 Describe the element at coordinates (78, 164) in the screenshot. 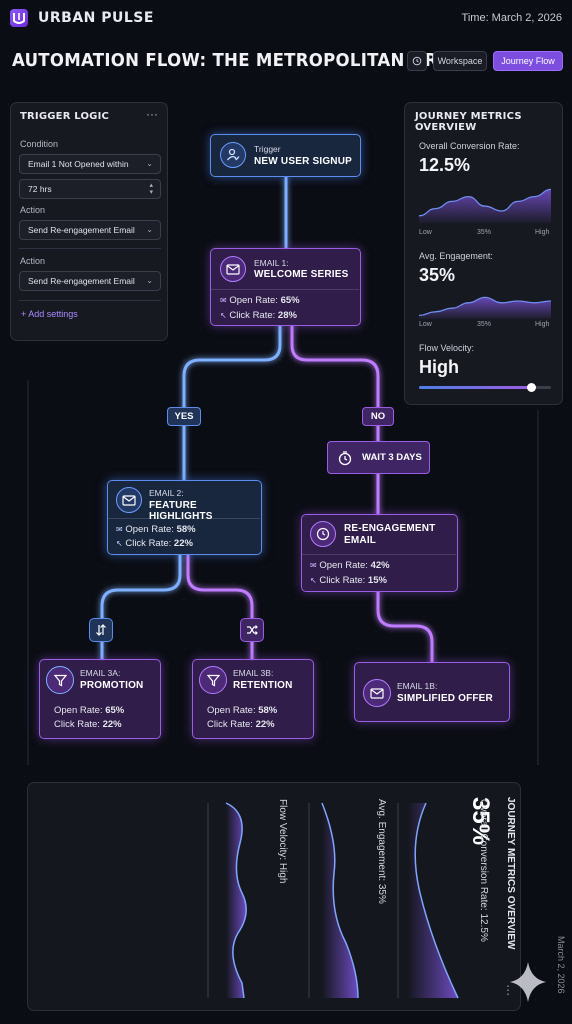

I see `condition-value: Email 1 Not Opened within` at that location.